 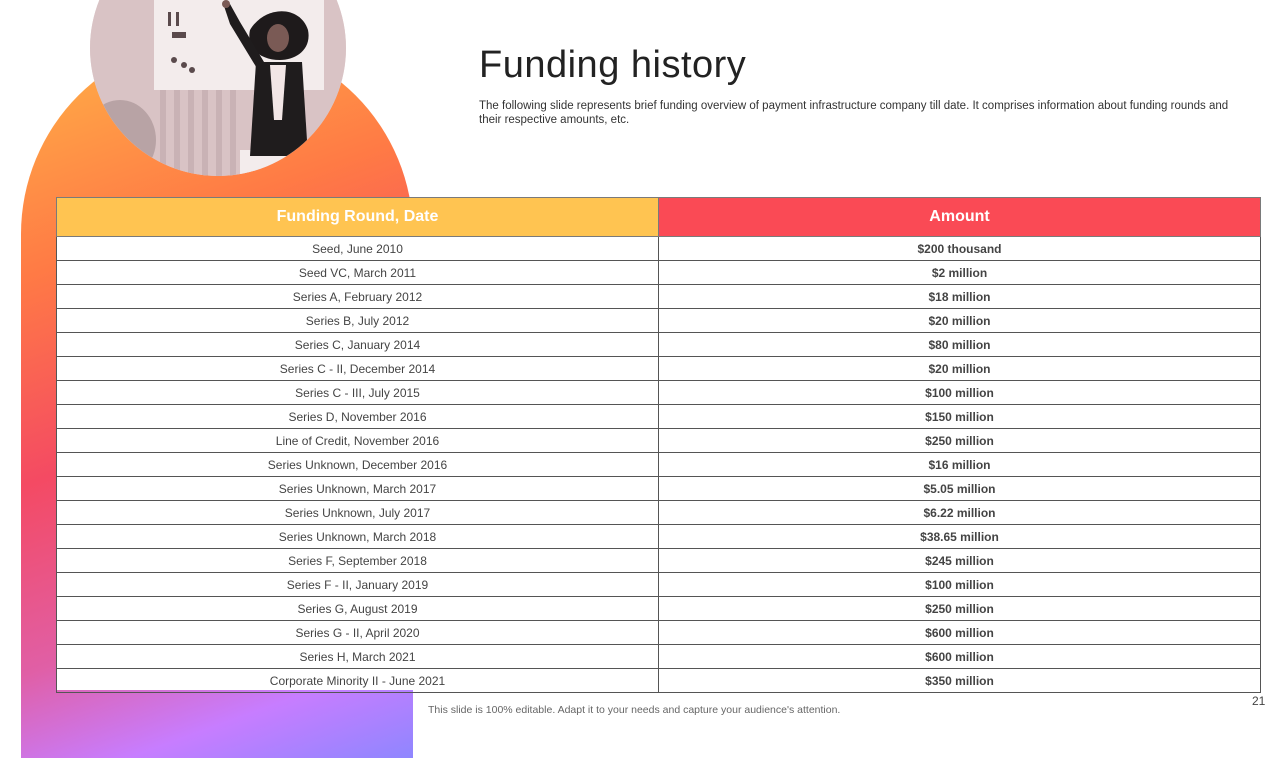 I want to click on table-row: Series Unknown, March 2017 $5.05 million, so click(x=658, y=488).